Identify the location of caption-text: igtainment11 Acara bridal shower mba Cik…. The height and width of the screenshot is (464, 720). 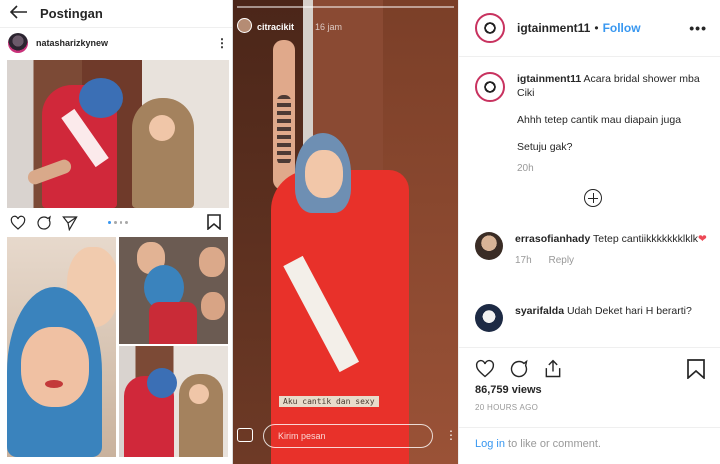
(614, 124).